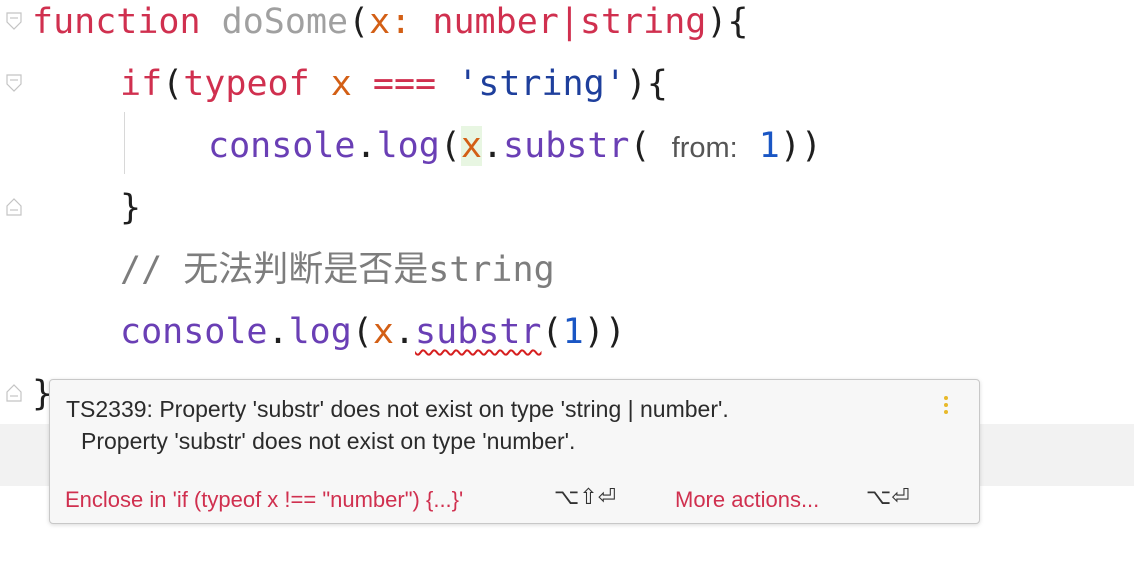  I want to click on brace: }, so click(131, 208).